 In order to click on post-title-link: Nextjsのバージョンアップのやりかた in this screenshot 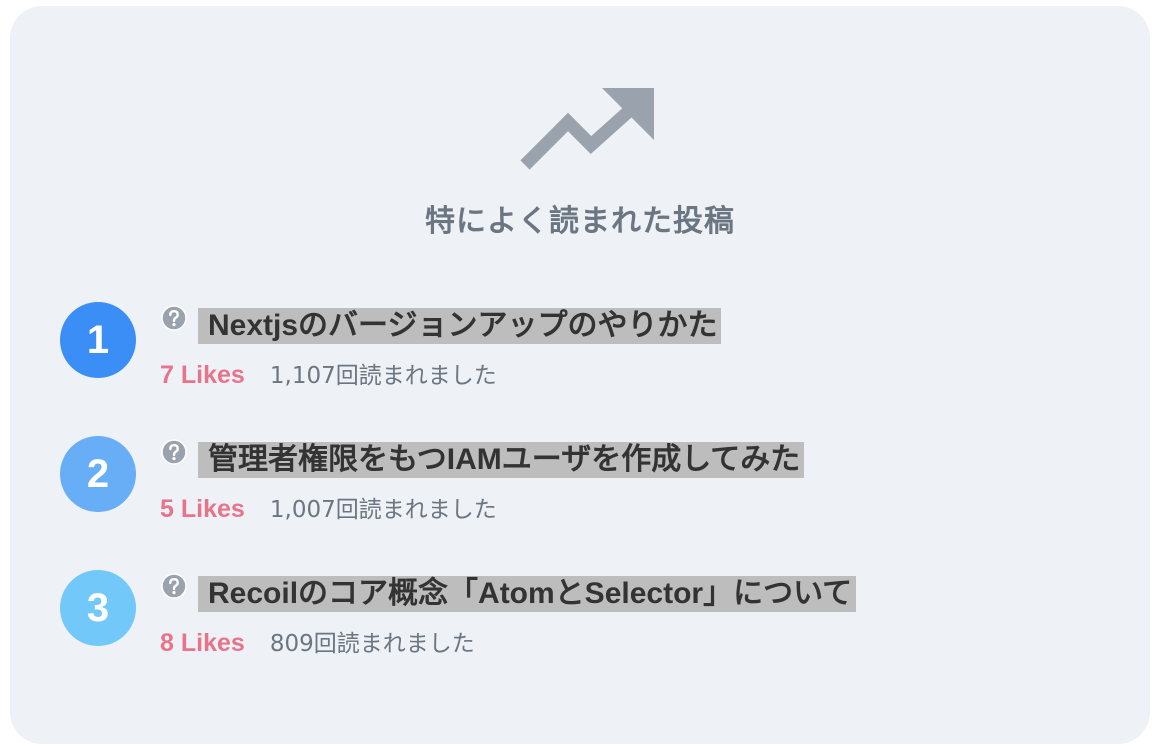, I will do `click(460, 326)`.